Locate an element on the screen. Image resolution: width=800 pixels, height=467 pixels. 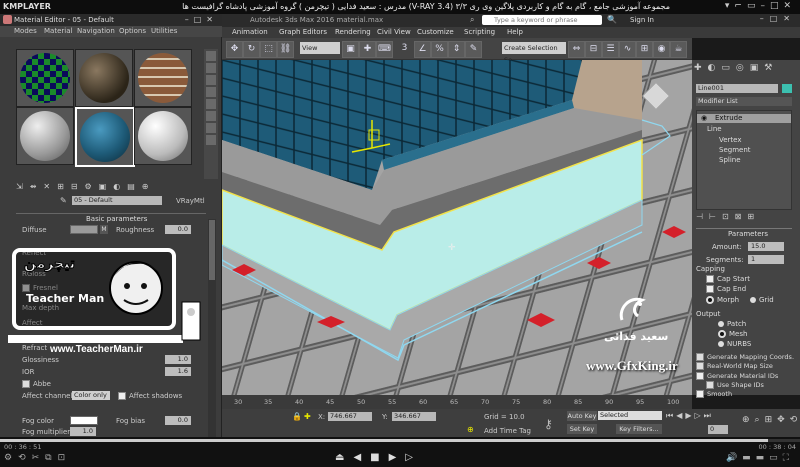
affect-channels-select: Color only is located at coordinates (91, 395).